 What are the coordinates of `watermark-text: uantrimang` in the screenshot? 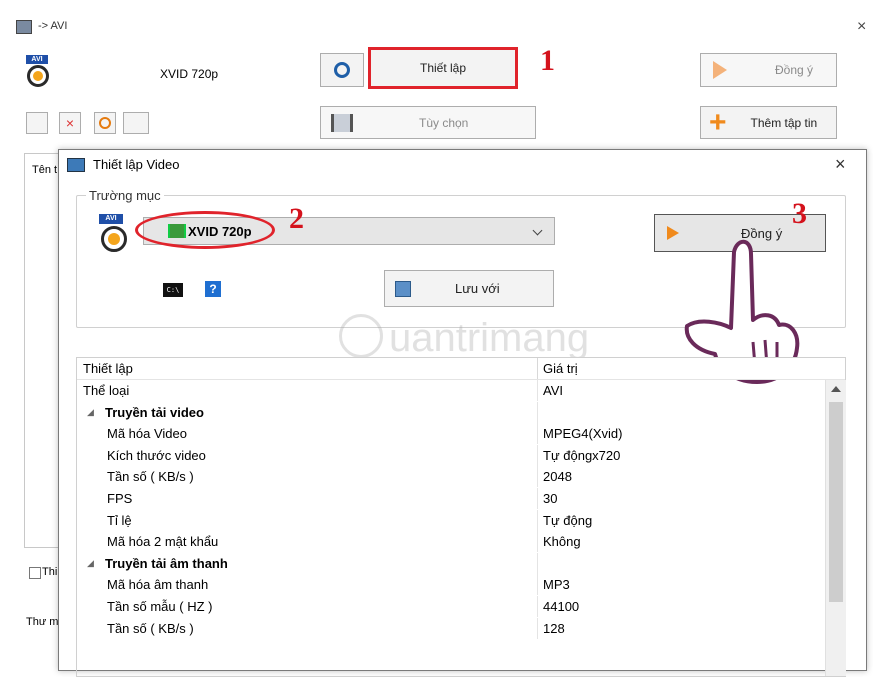 It's located at (489, 338).